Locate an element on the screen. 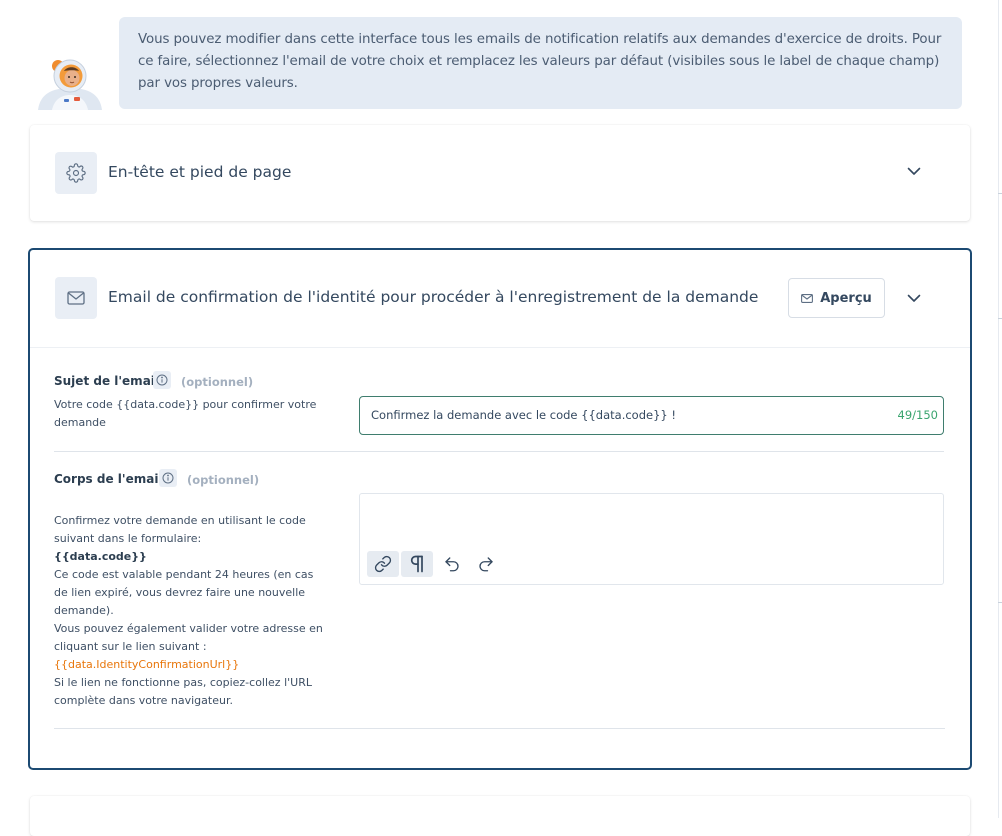  subject-label: Sujet de l'email is located at coordinates (107, 381).